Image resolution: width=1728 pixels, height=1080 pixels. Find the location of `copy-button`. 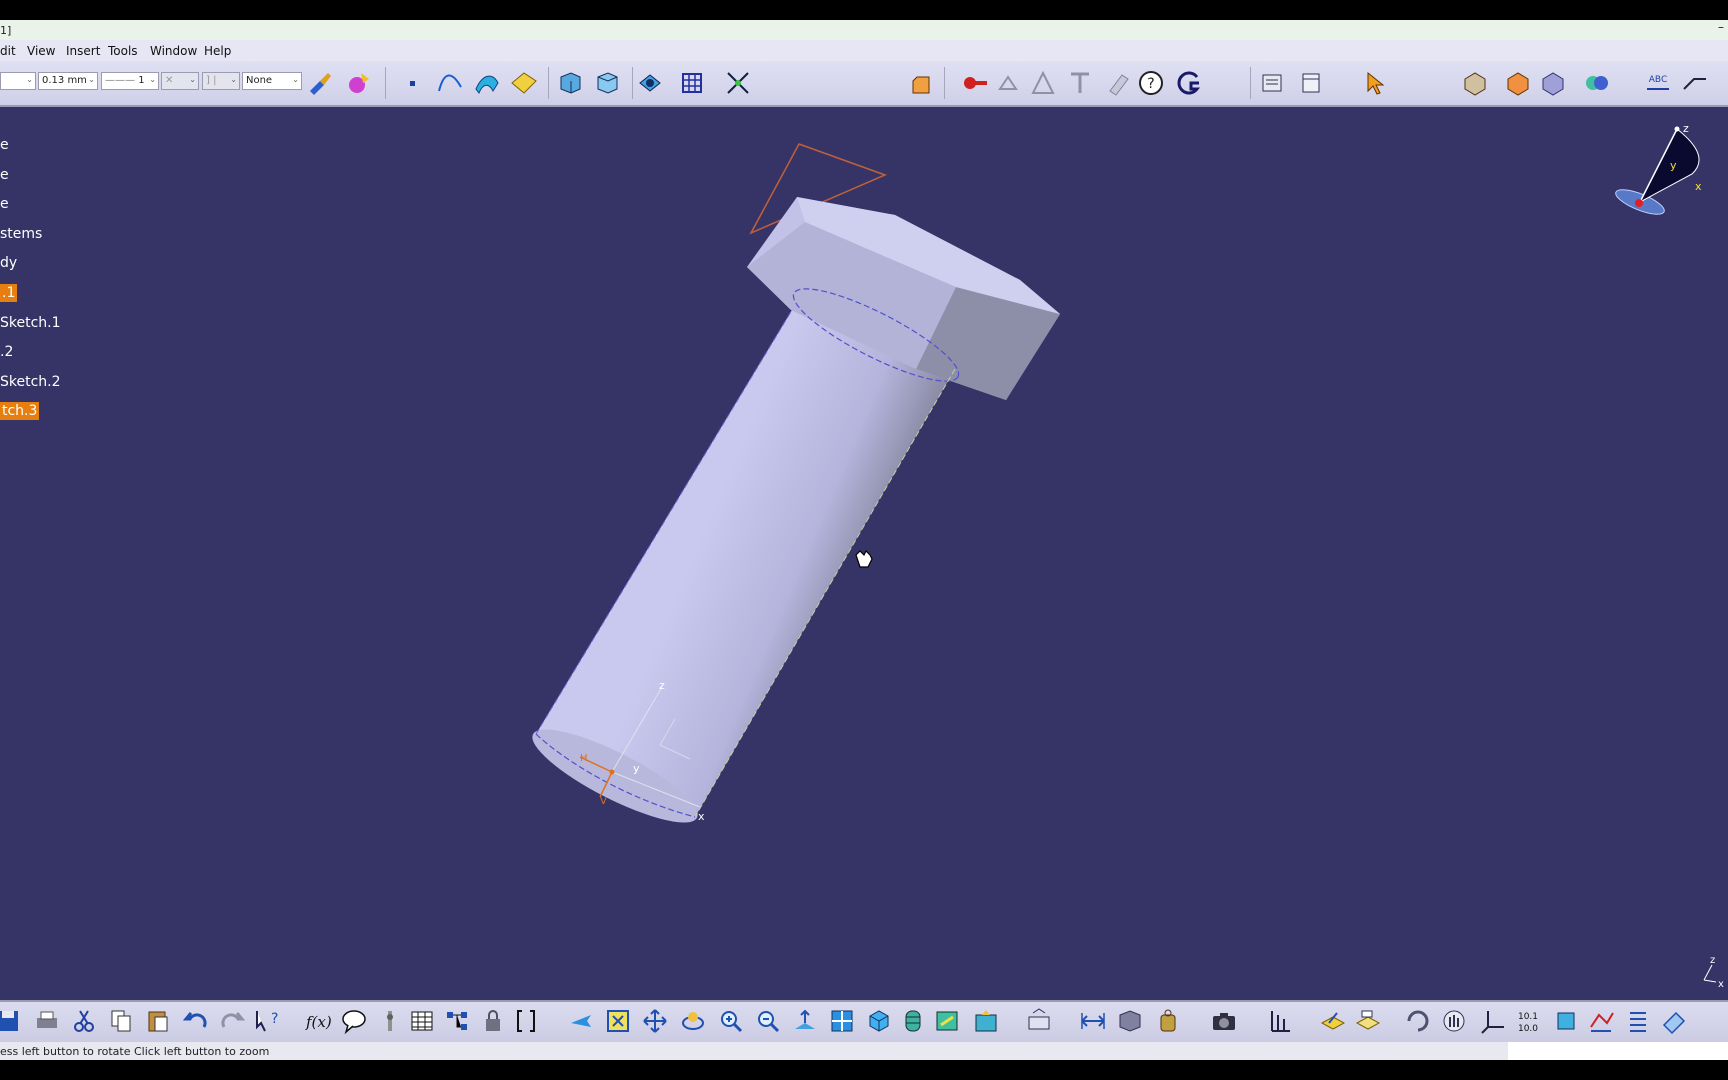

copy-button is located at coordinates (121, 1021).